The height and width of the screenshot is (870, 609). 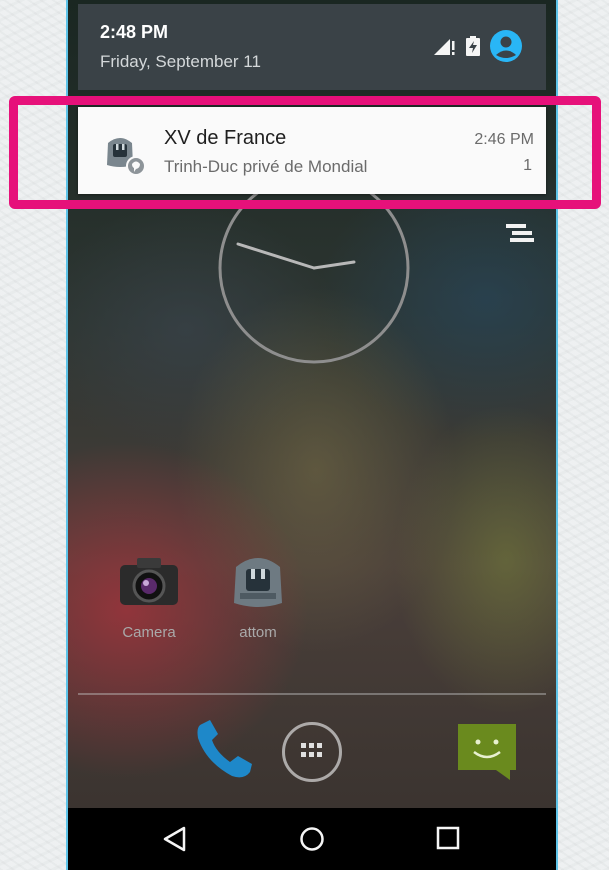 What do you see at coordinates (518, 235) in the screenshot?
I see `widget-menu-icon` at bounding box center [518, 235].